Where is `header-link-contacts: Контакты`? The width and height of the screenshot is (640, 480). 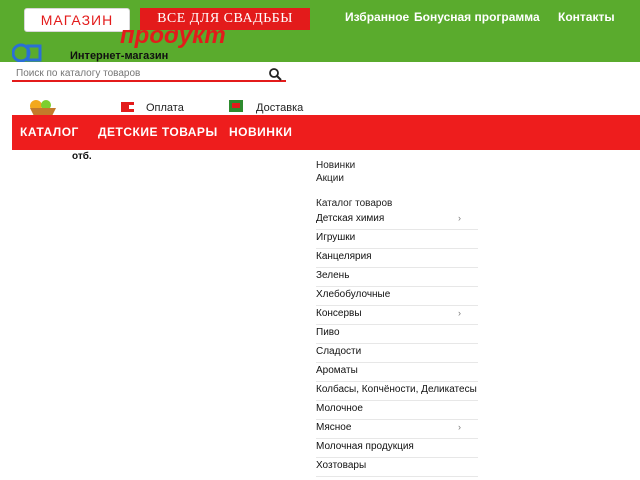 header-link-contacts: Контакты is located at coordinates (586, 17).